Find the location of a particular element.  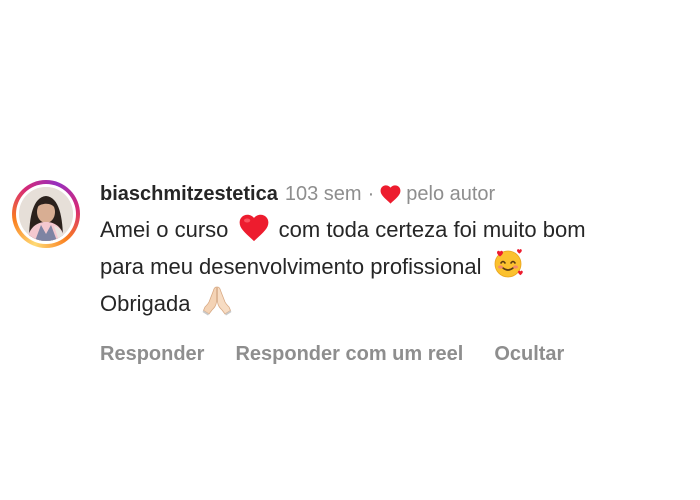

comment-text-part: Amei o curso is located at coordinates (164, 229).